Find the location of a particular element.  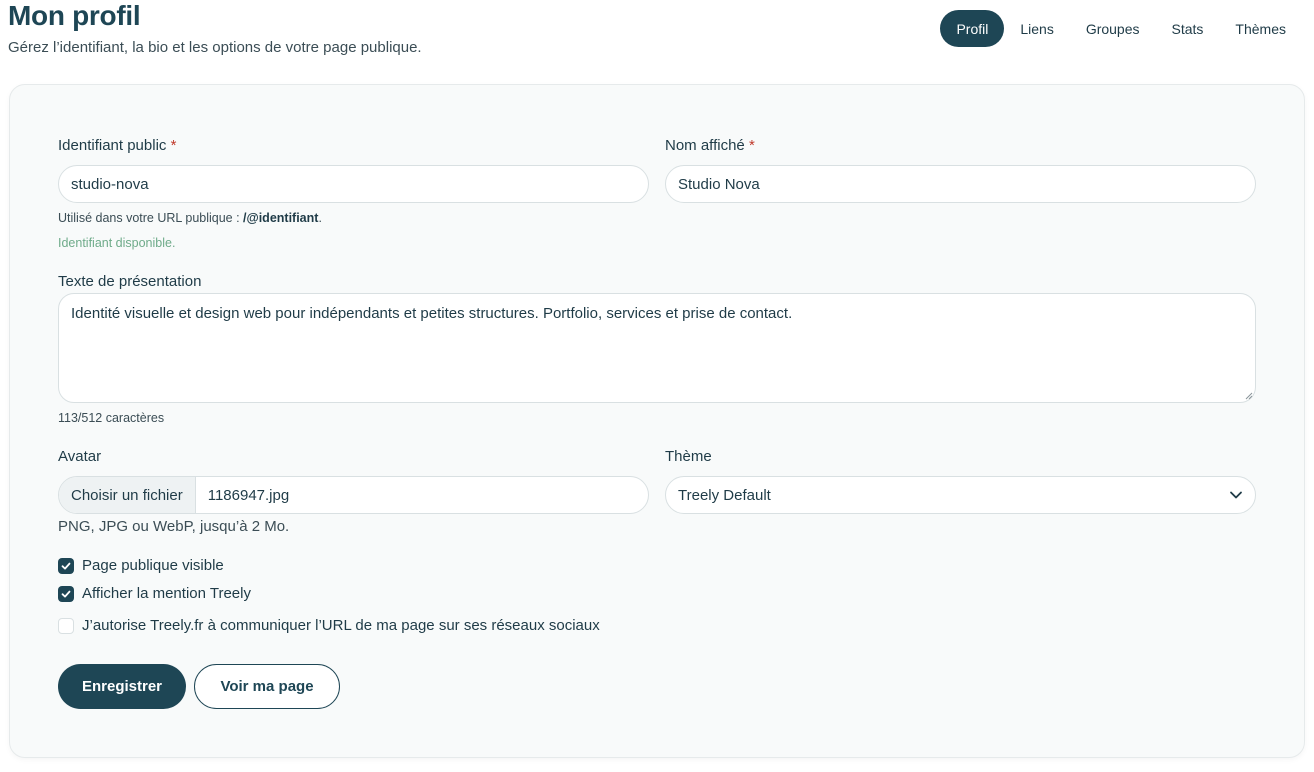

tab-profil: Profil is located at coordinates (972, 28).